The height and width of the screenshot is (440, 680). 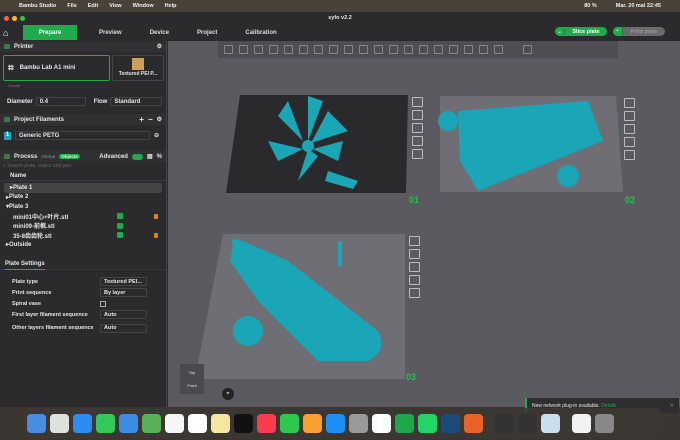 I want to click on diameter-select: 0.4, so click(x=60, y=101).